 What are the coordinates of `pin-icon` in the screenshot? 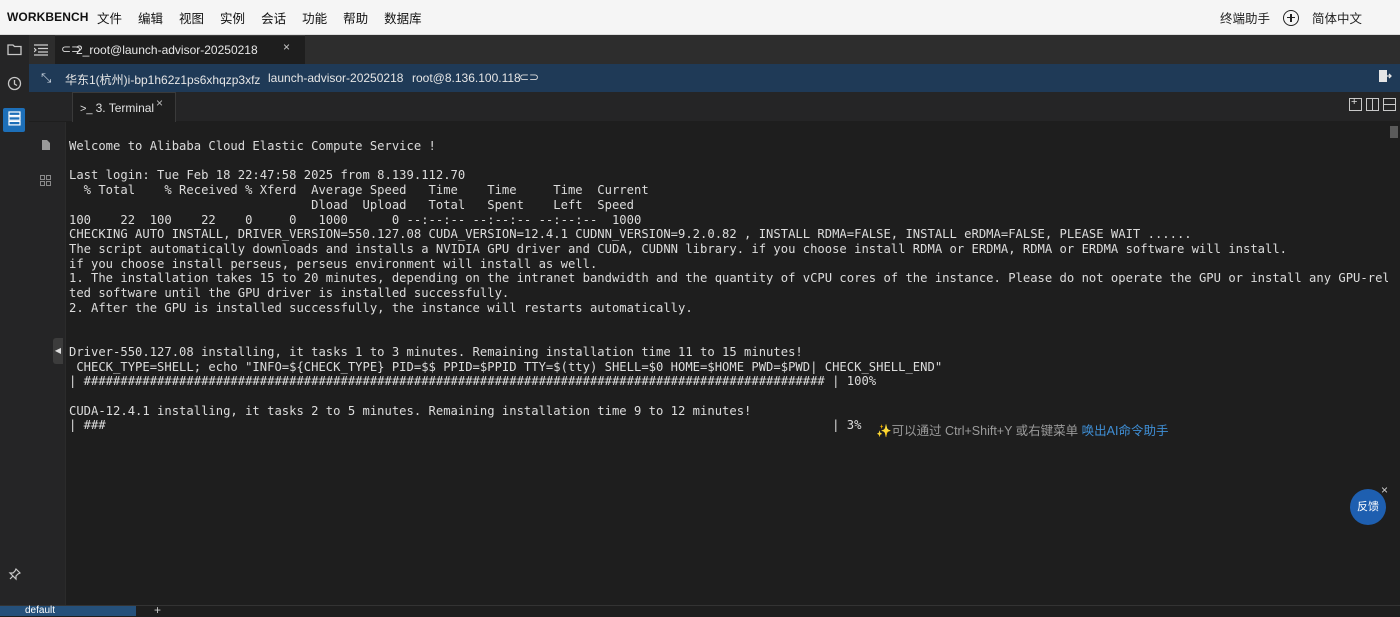 It's located at (14, 576).